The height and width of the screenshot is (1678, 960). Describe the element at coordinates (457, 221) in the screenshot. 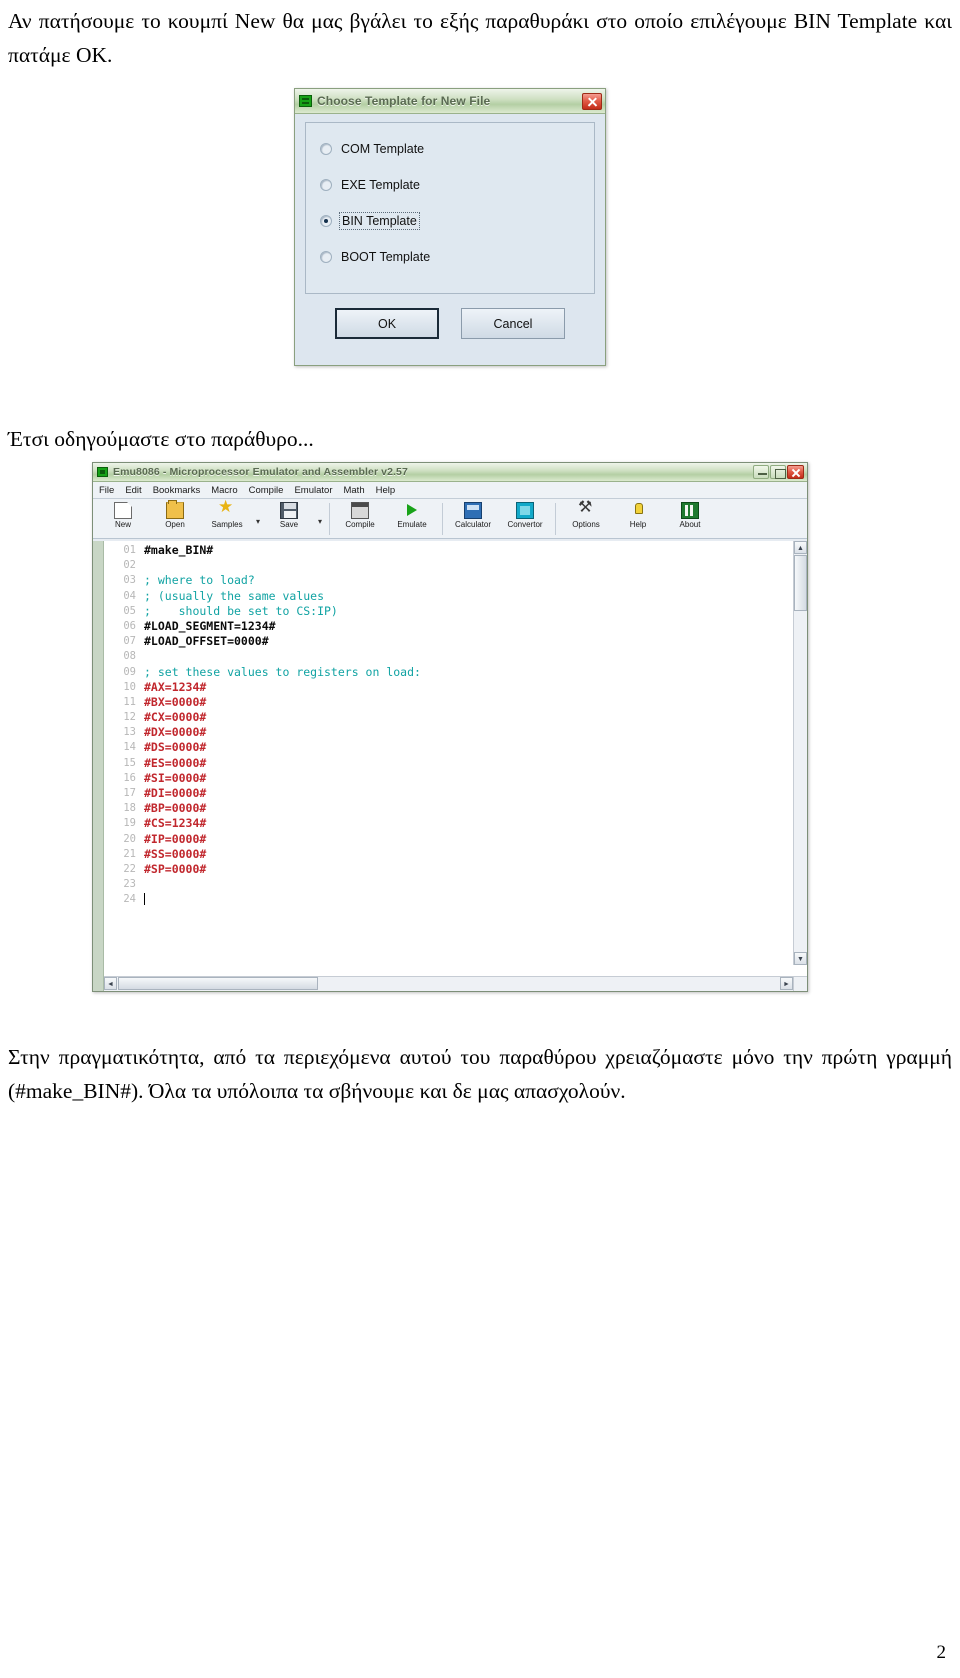

I see `radio-option-bin-template: BIN Template` at that location.